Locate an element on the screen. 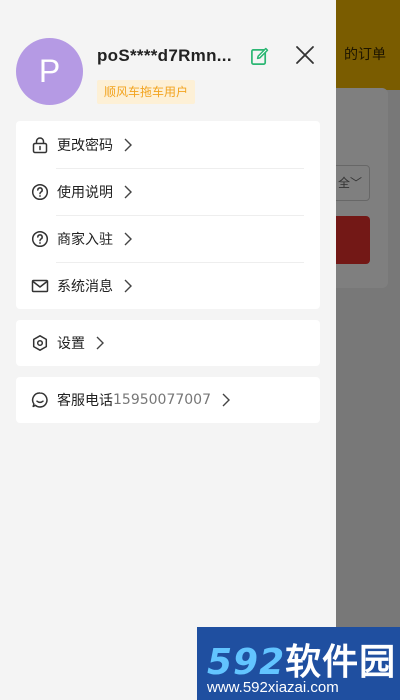 This screenshot has height=700, width=400. menu-item-settings: 设置 is located at coordinates (168, 343).